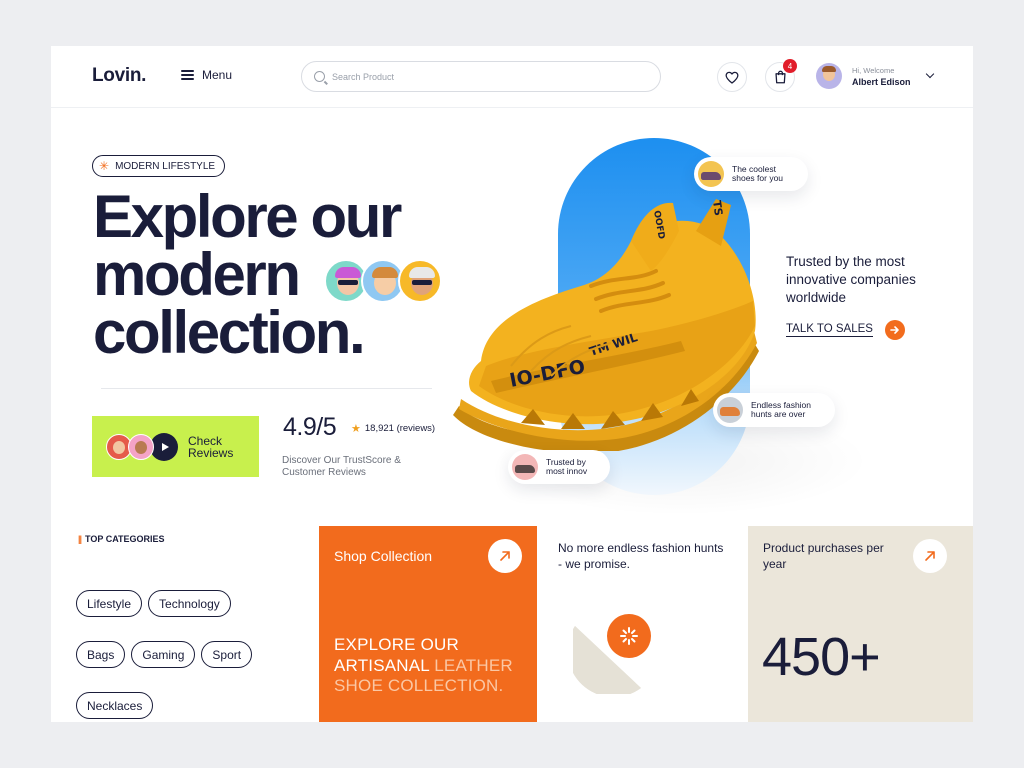 The width and height of the screenshot is (1024, 768). I want to click on asterisk-icon: ✳, so click(104, 166).